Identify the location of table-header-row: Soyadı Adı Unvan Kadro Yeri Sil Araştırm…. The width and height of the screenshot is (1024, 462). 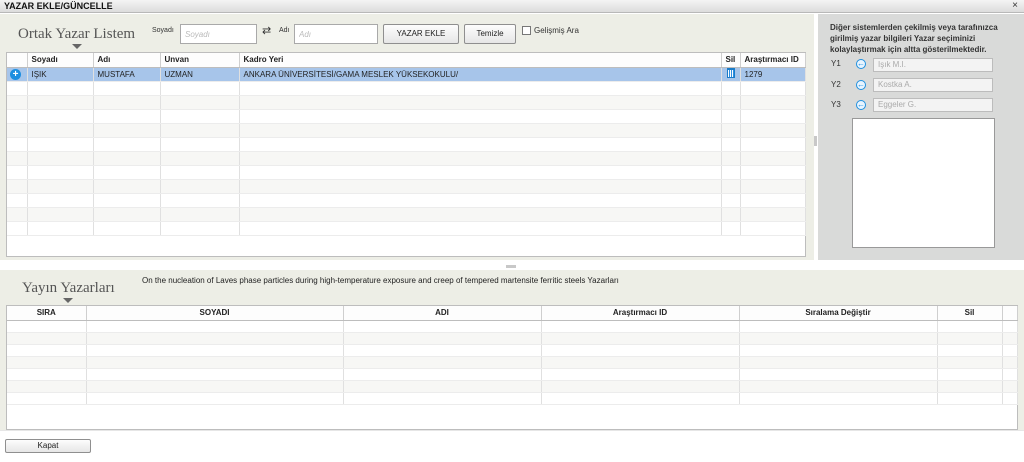
(406, 60).